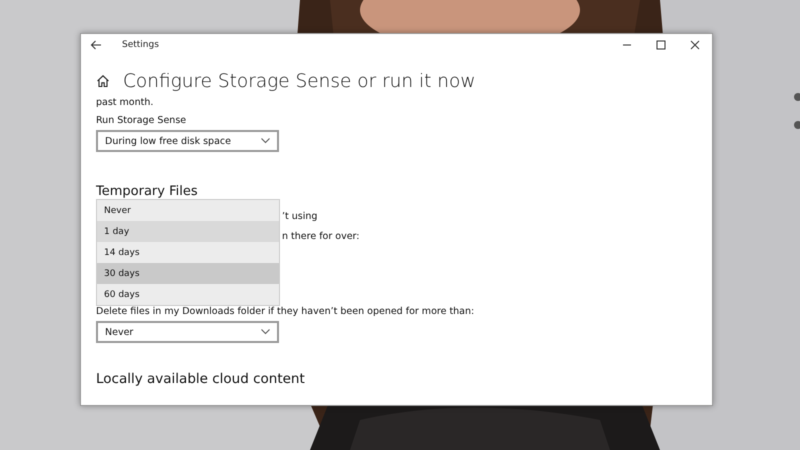  I want to click on maximize-icon, so click(661, 45).